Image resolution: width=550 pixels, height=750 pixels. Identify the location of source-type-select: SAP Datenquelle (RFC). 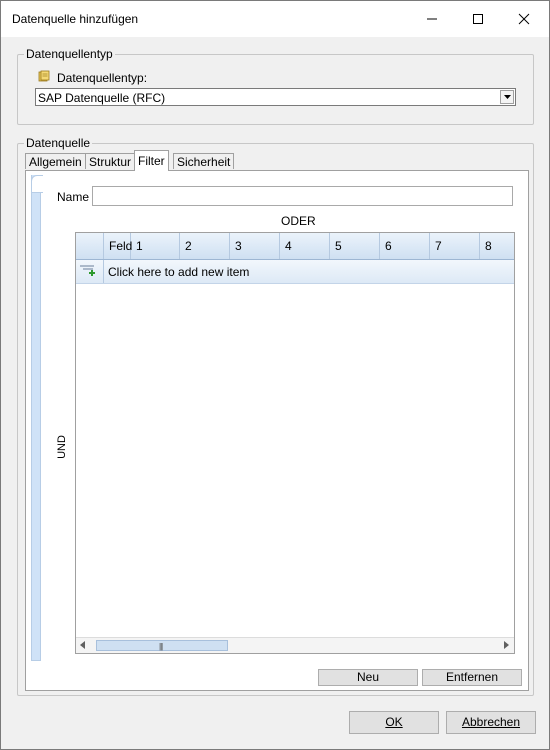
(275, 97).